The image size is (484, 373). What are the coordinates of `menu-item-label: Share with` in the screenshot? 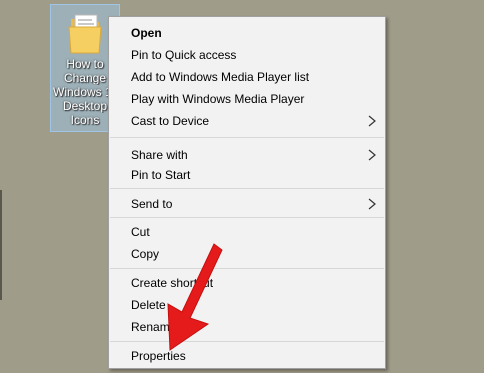 It's located at (159, 155).